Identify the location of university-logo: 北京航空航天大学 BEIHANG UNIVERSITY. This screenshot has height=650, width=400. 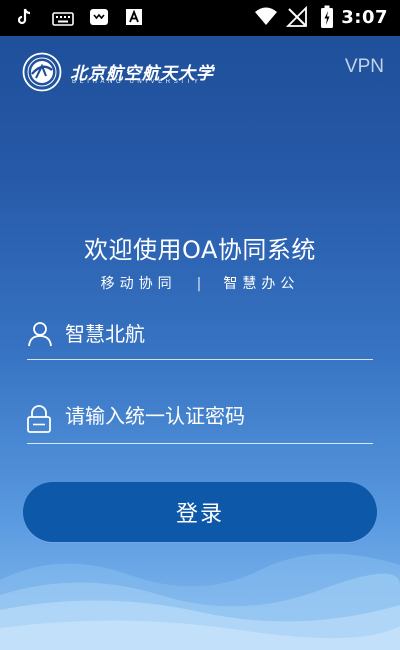
(122, 72).